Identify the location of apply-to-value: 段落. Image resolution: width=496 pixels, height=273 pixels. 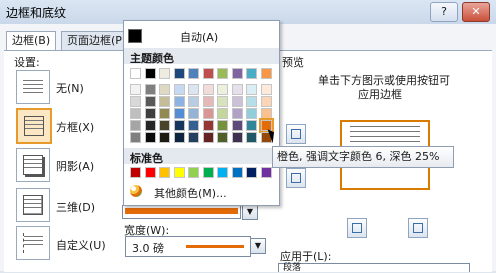
(292, 268).